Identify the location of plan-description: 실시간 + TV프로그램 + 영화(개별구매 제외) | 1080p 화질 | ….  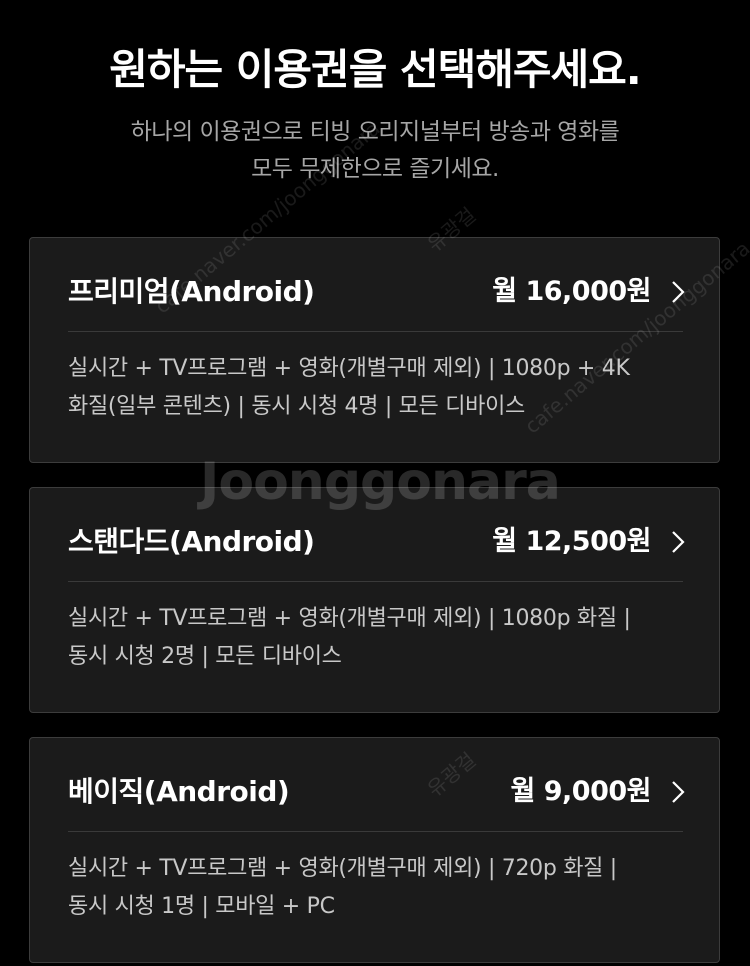
(373, 638).